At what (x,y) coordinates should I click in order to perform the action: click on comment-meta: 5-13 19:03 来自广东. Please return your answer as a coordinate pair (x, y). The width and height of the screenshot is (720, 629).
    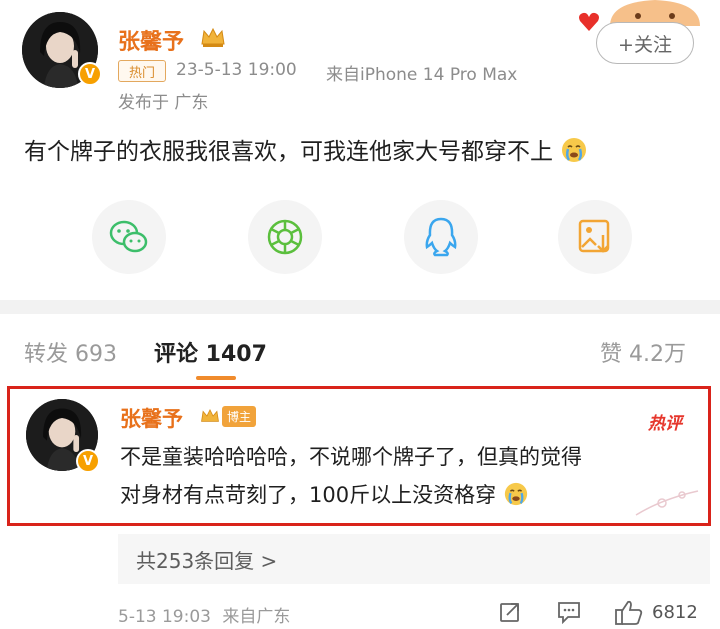
    Looking at the image, I should click on (204, 614).